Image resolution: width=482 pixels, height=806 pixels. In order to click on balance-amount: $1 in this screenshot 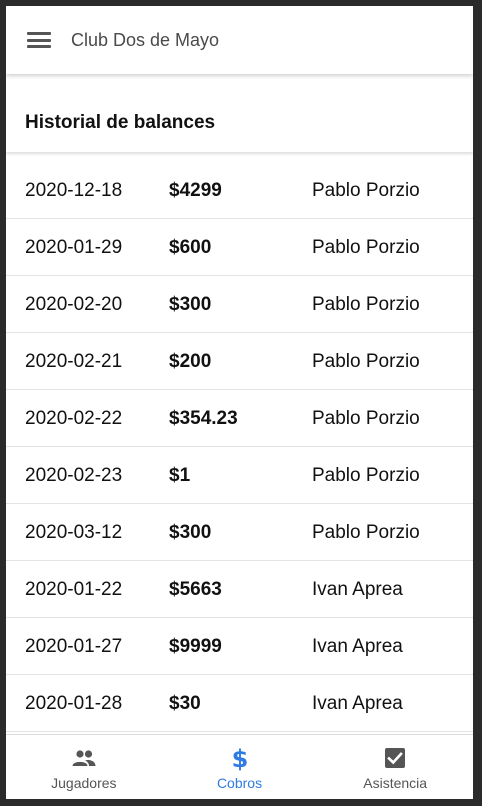, I will do `click(180, 475)`.